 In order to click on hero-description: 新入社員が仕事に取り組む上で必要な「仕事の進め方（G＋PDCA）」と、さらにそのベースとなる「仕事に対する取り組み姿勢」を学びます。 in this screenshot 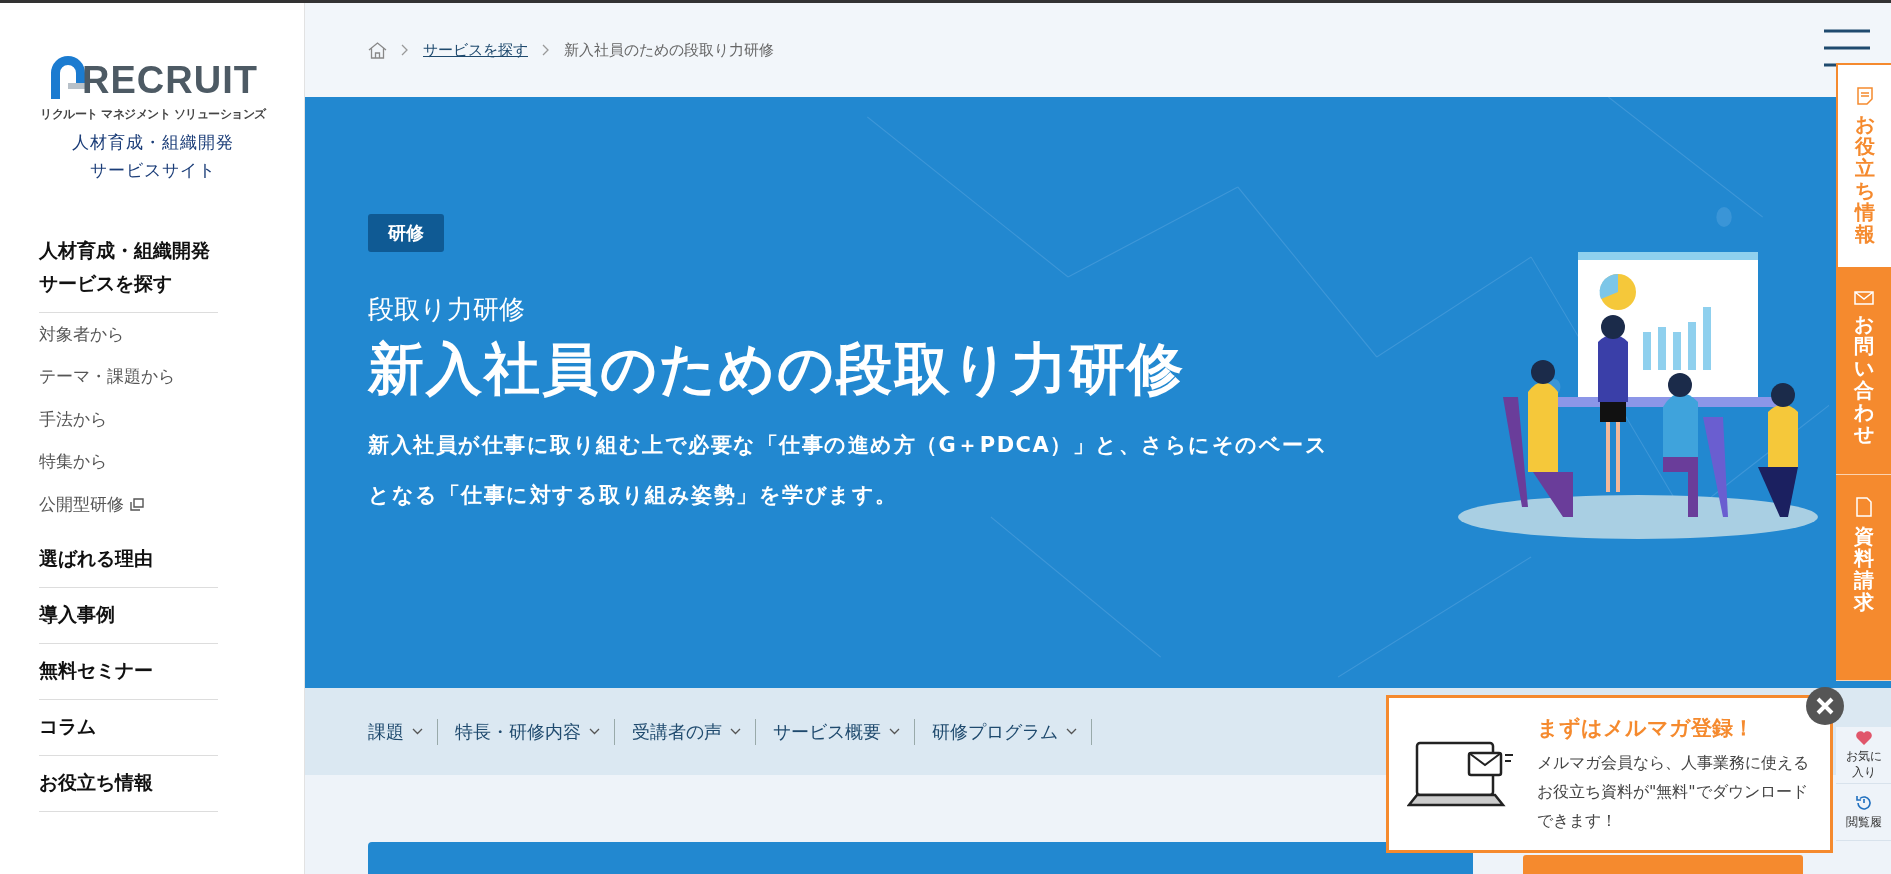, I will do `click(849, 470)`.